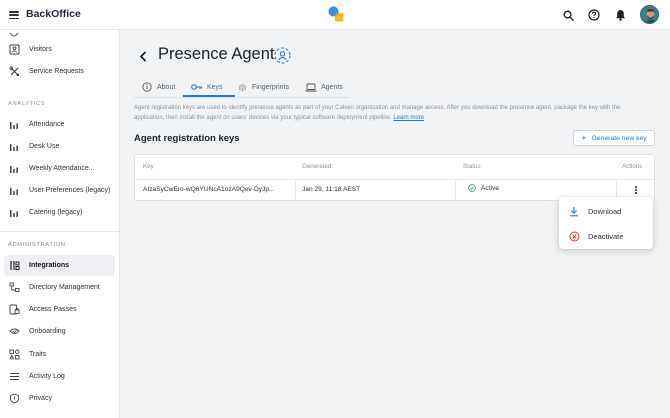 The width and height of the screenshot is (670, 418). I want to click on search-icon, so click(568, 15).